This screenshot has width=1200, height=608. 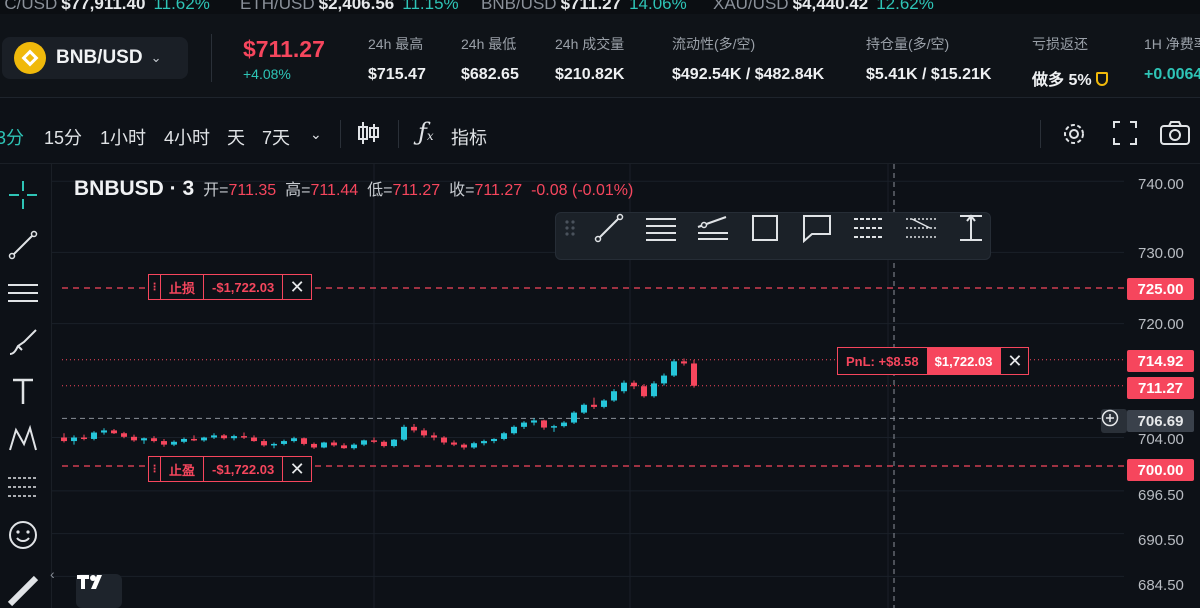 I want to click on brush-icon, so click(x=23, y=343).